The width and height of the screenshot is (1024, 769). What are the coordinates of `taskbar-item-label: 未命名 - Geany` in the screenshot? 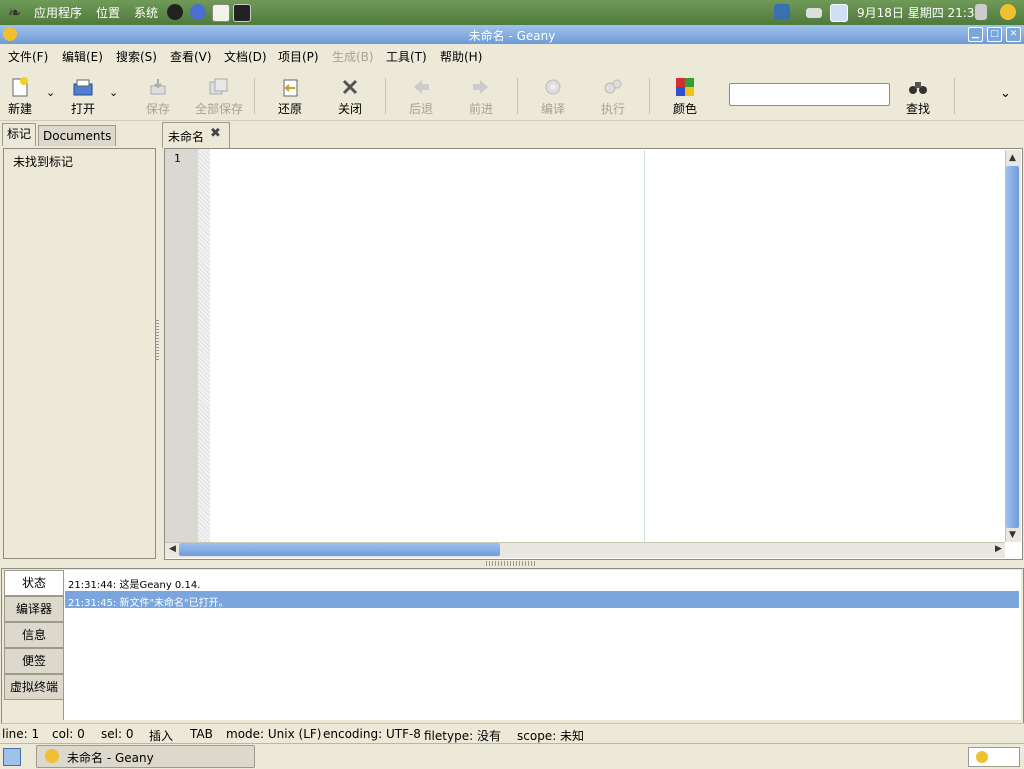 It's located at (110, 758).